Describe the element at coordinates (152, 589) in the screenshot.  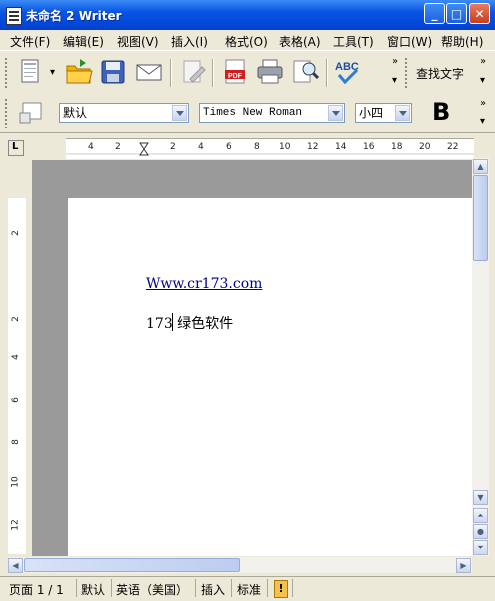
I see `status-language: 英语（美国）` at that location.